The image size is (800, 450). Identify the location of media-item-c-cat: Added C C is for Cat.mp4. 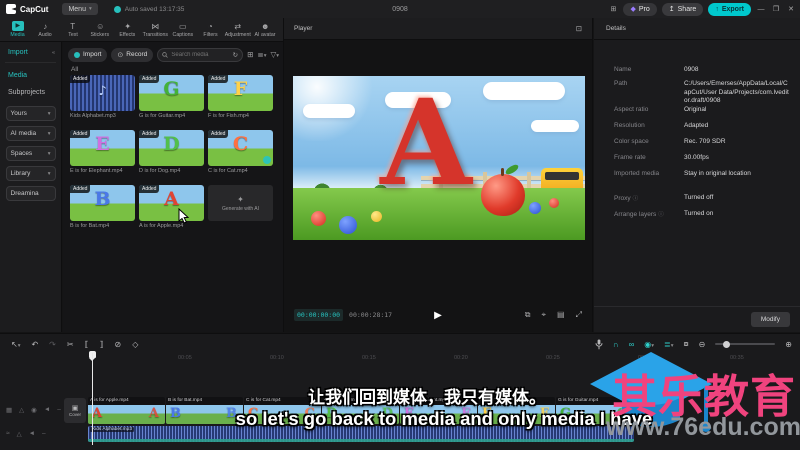
(240, 152).